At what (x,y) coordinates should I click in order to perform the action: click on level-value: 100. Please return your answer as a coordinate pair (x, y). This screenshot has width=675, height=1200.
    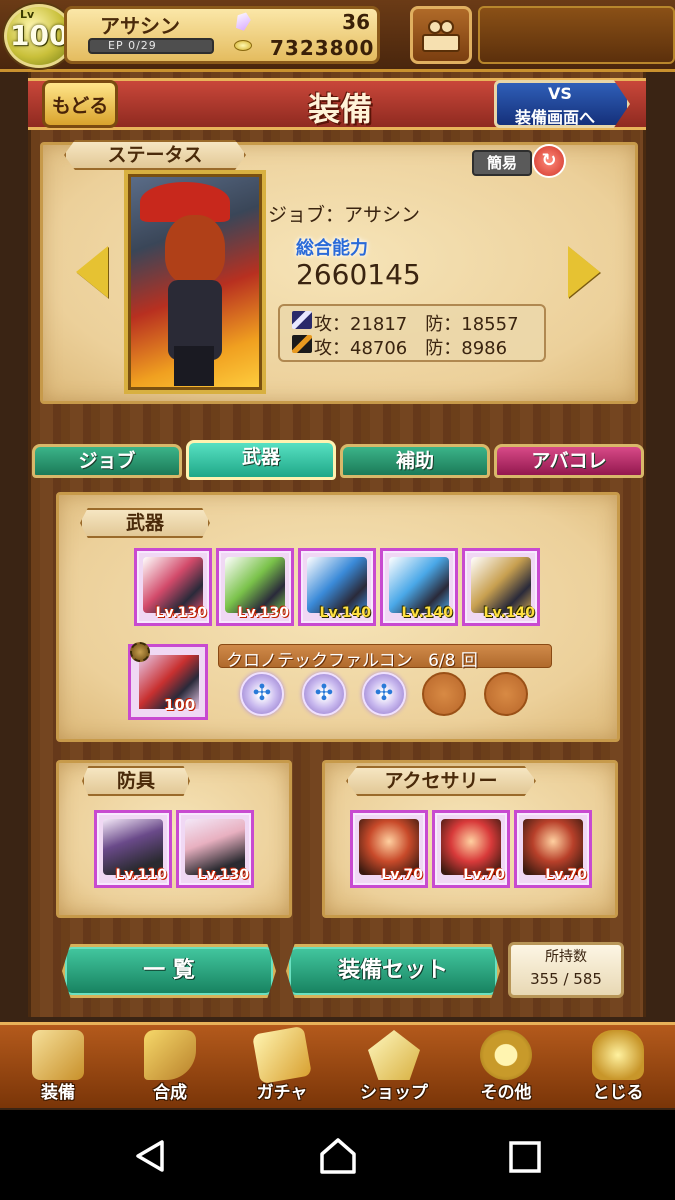
    Looking at the image, I should click on (39, 35).